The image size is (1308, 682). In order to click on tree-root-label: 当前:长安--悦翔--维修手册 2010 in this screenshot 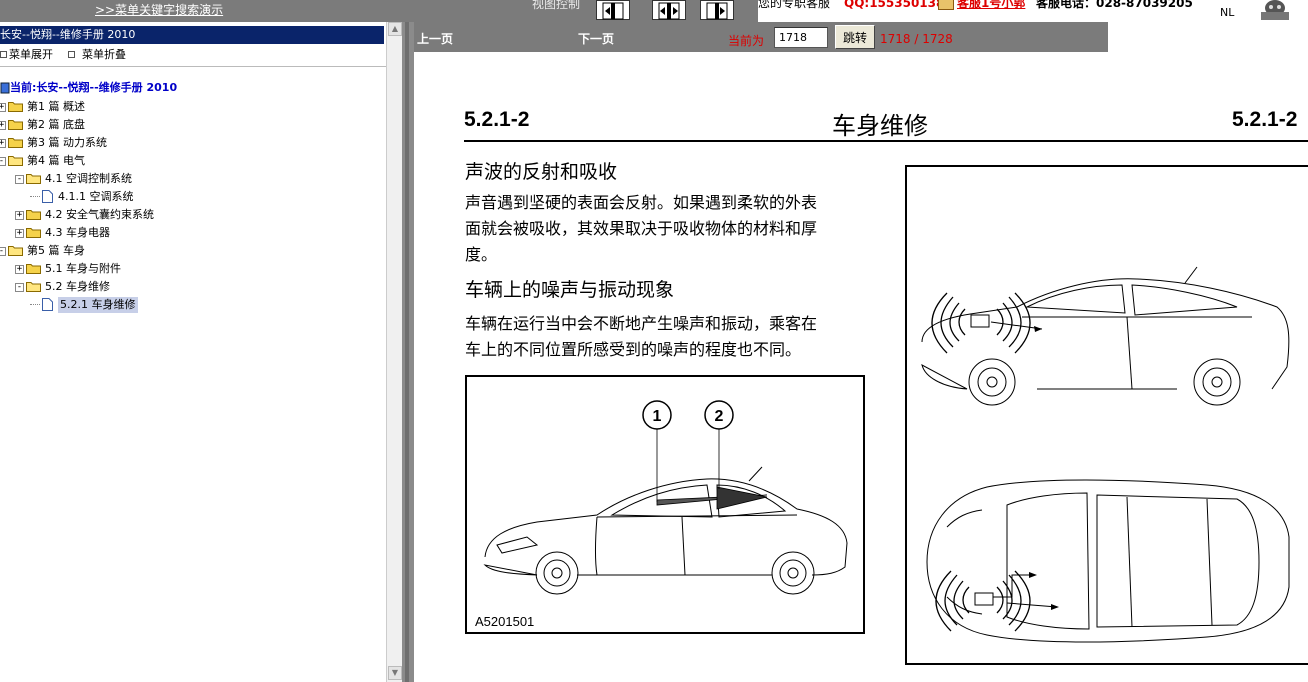, I will do `click(94, 87)`.